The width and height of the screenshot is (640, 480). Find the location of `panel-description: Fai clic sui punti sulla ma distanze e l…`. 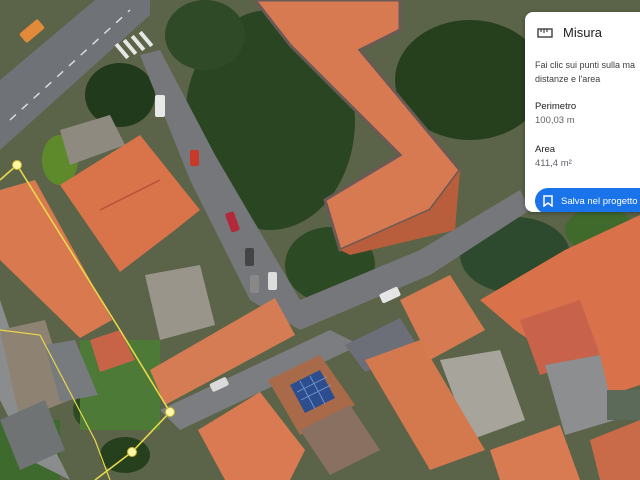

panel-description: Fai clic sui punti sulla ma distanze e l… is located at coordinates (587, 72).